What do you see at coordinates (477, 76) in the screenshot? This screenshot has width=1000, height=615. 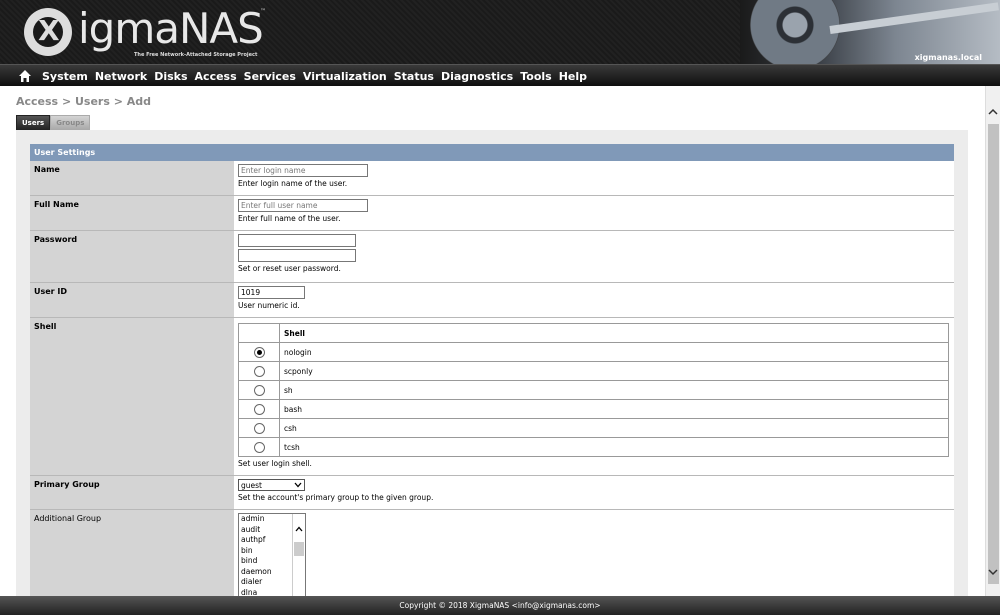 I see `nav-diagnostics: Diagnostics` at bounding box center [477, 76].